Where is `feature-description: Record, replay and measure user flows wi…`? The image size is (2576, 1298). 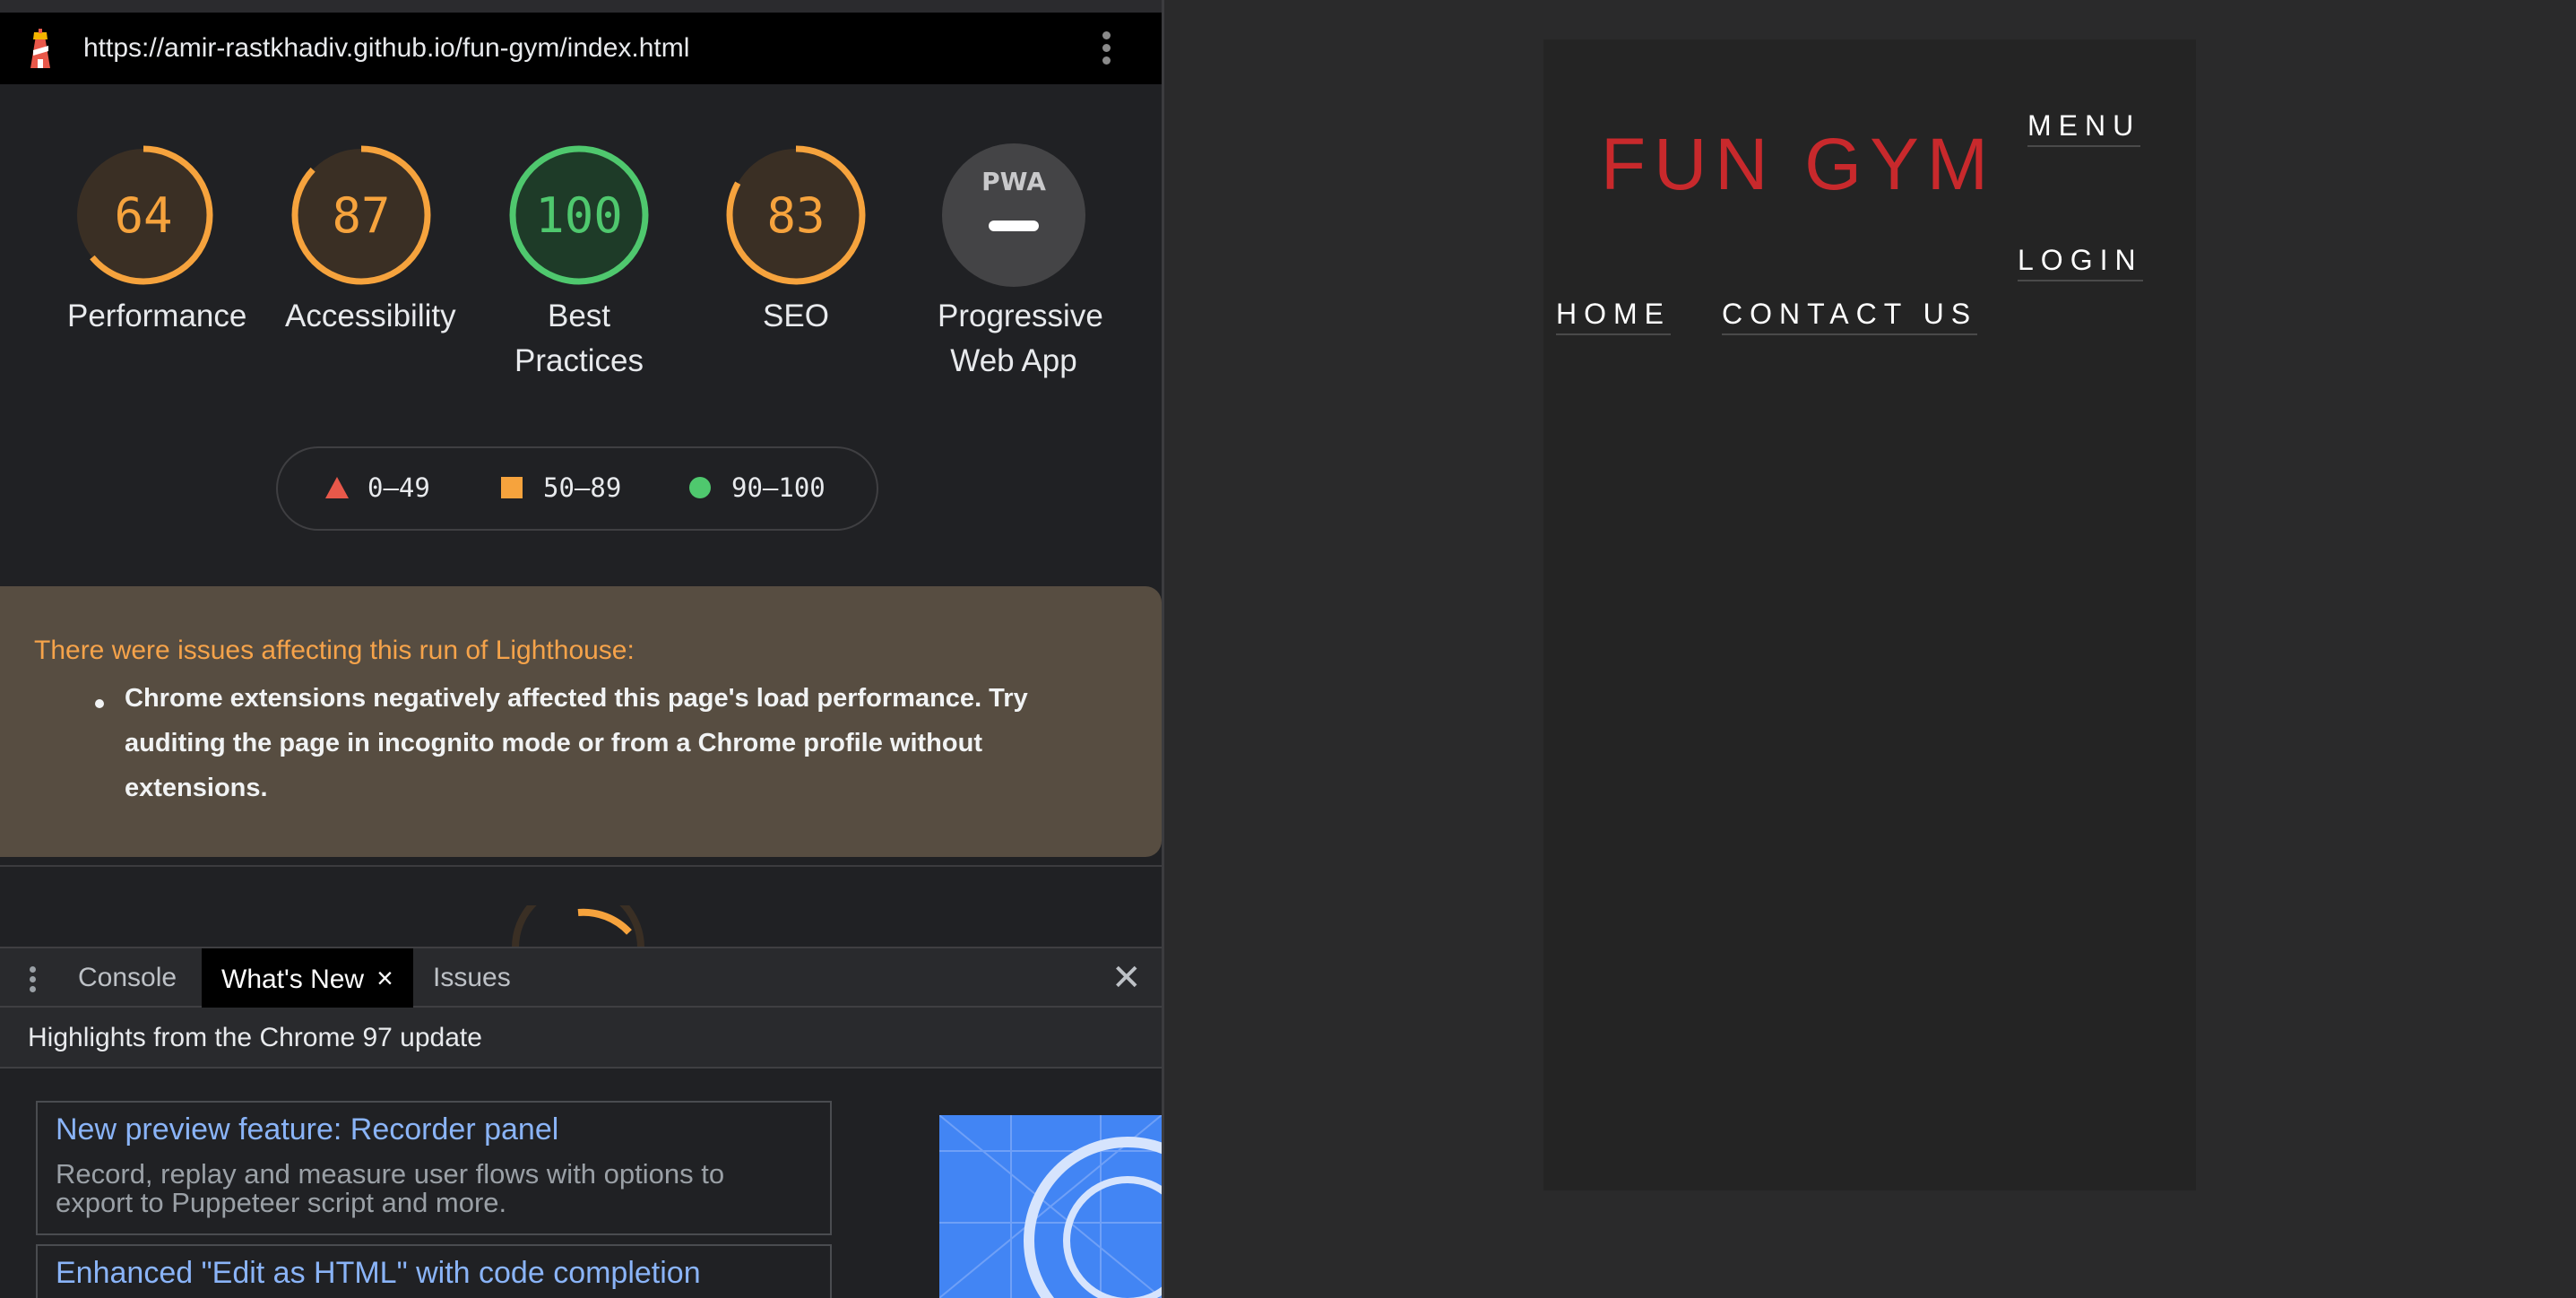
feature-description: Record, replay and measure user flows wi… is located at coordinates (390, 1188).